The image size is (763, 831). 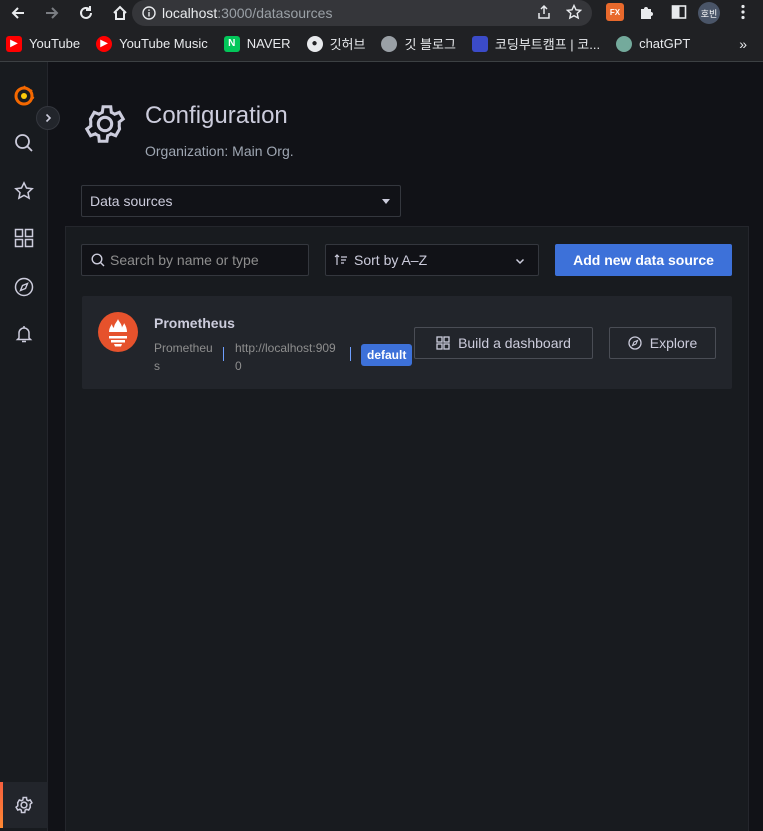 I want to click on datasource-name: Prometheus, so click(x=194, y=323).